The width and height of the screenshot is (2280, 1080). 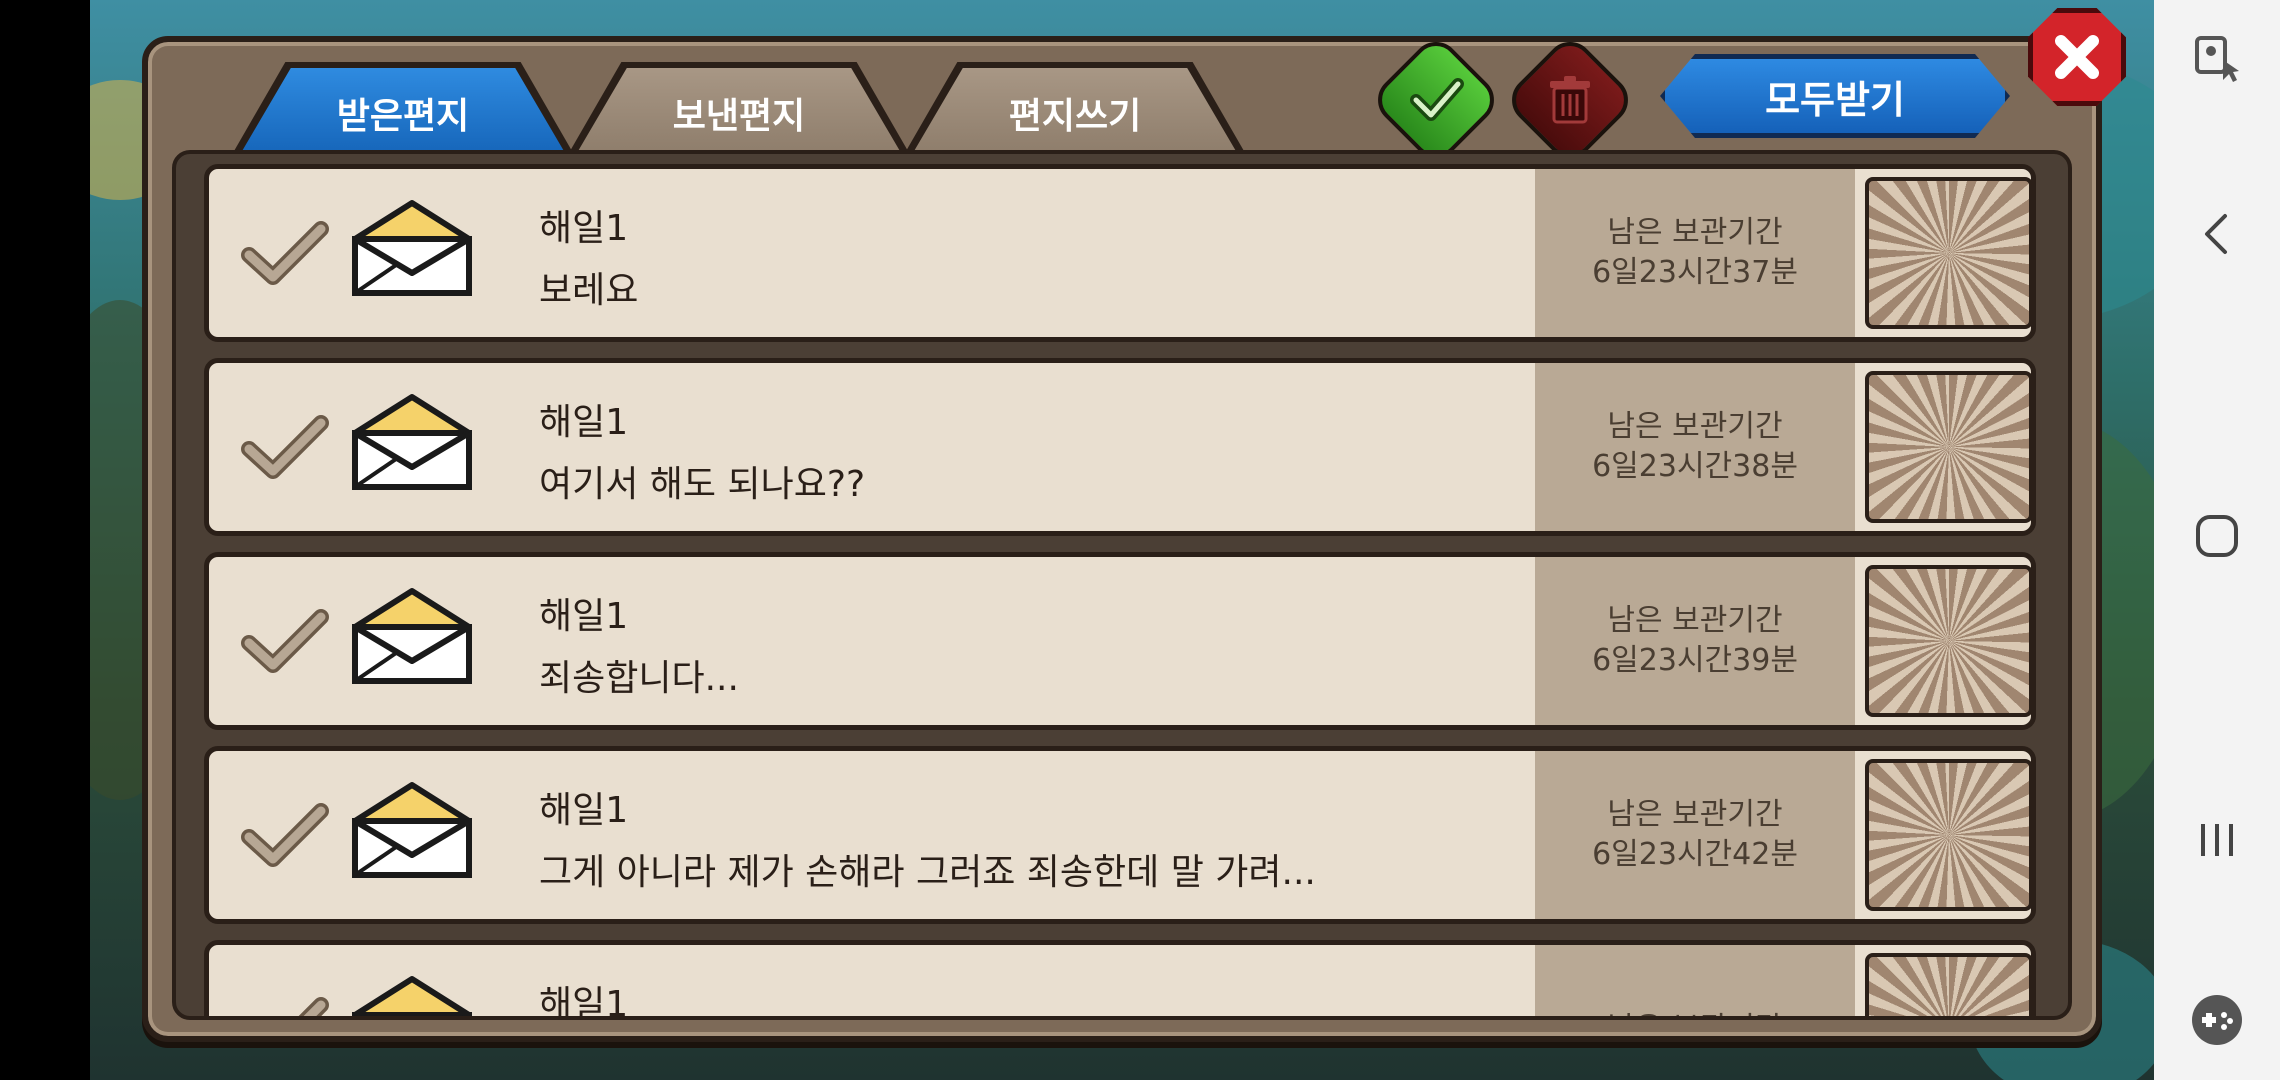 I want to click on trash-icon, so click(x=1570, y=100).